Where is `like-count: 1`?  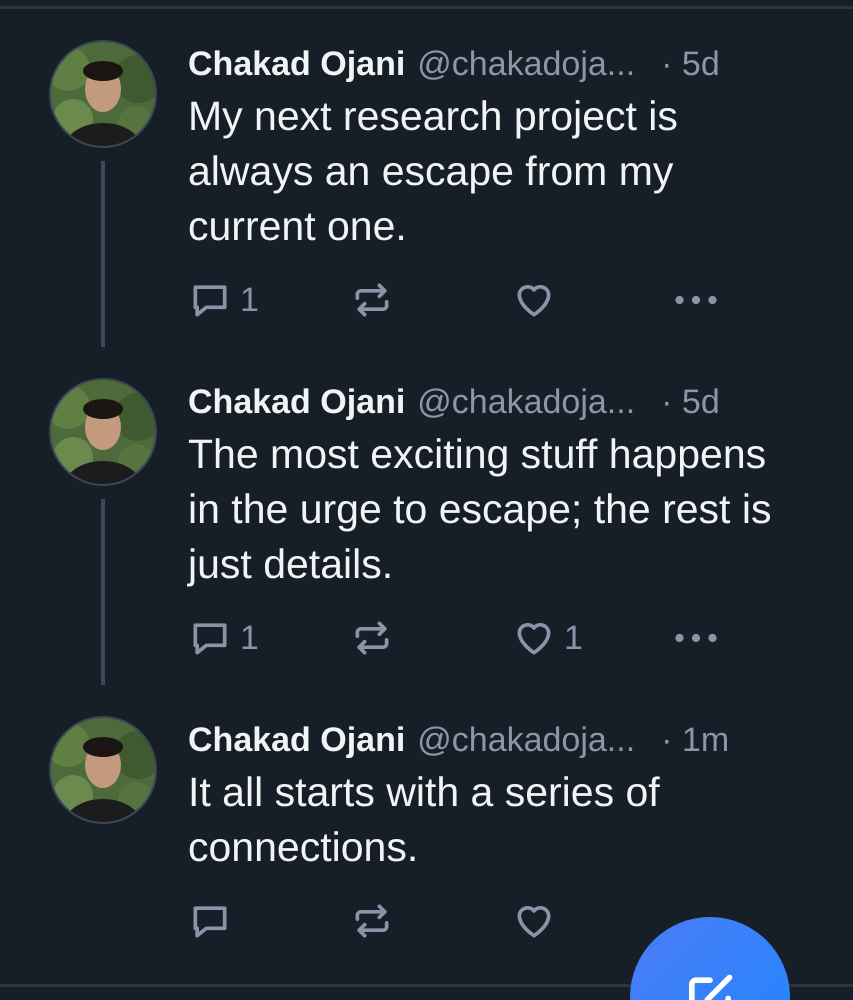
like-count: 1 is located at coordinates (573, 638).